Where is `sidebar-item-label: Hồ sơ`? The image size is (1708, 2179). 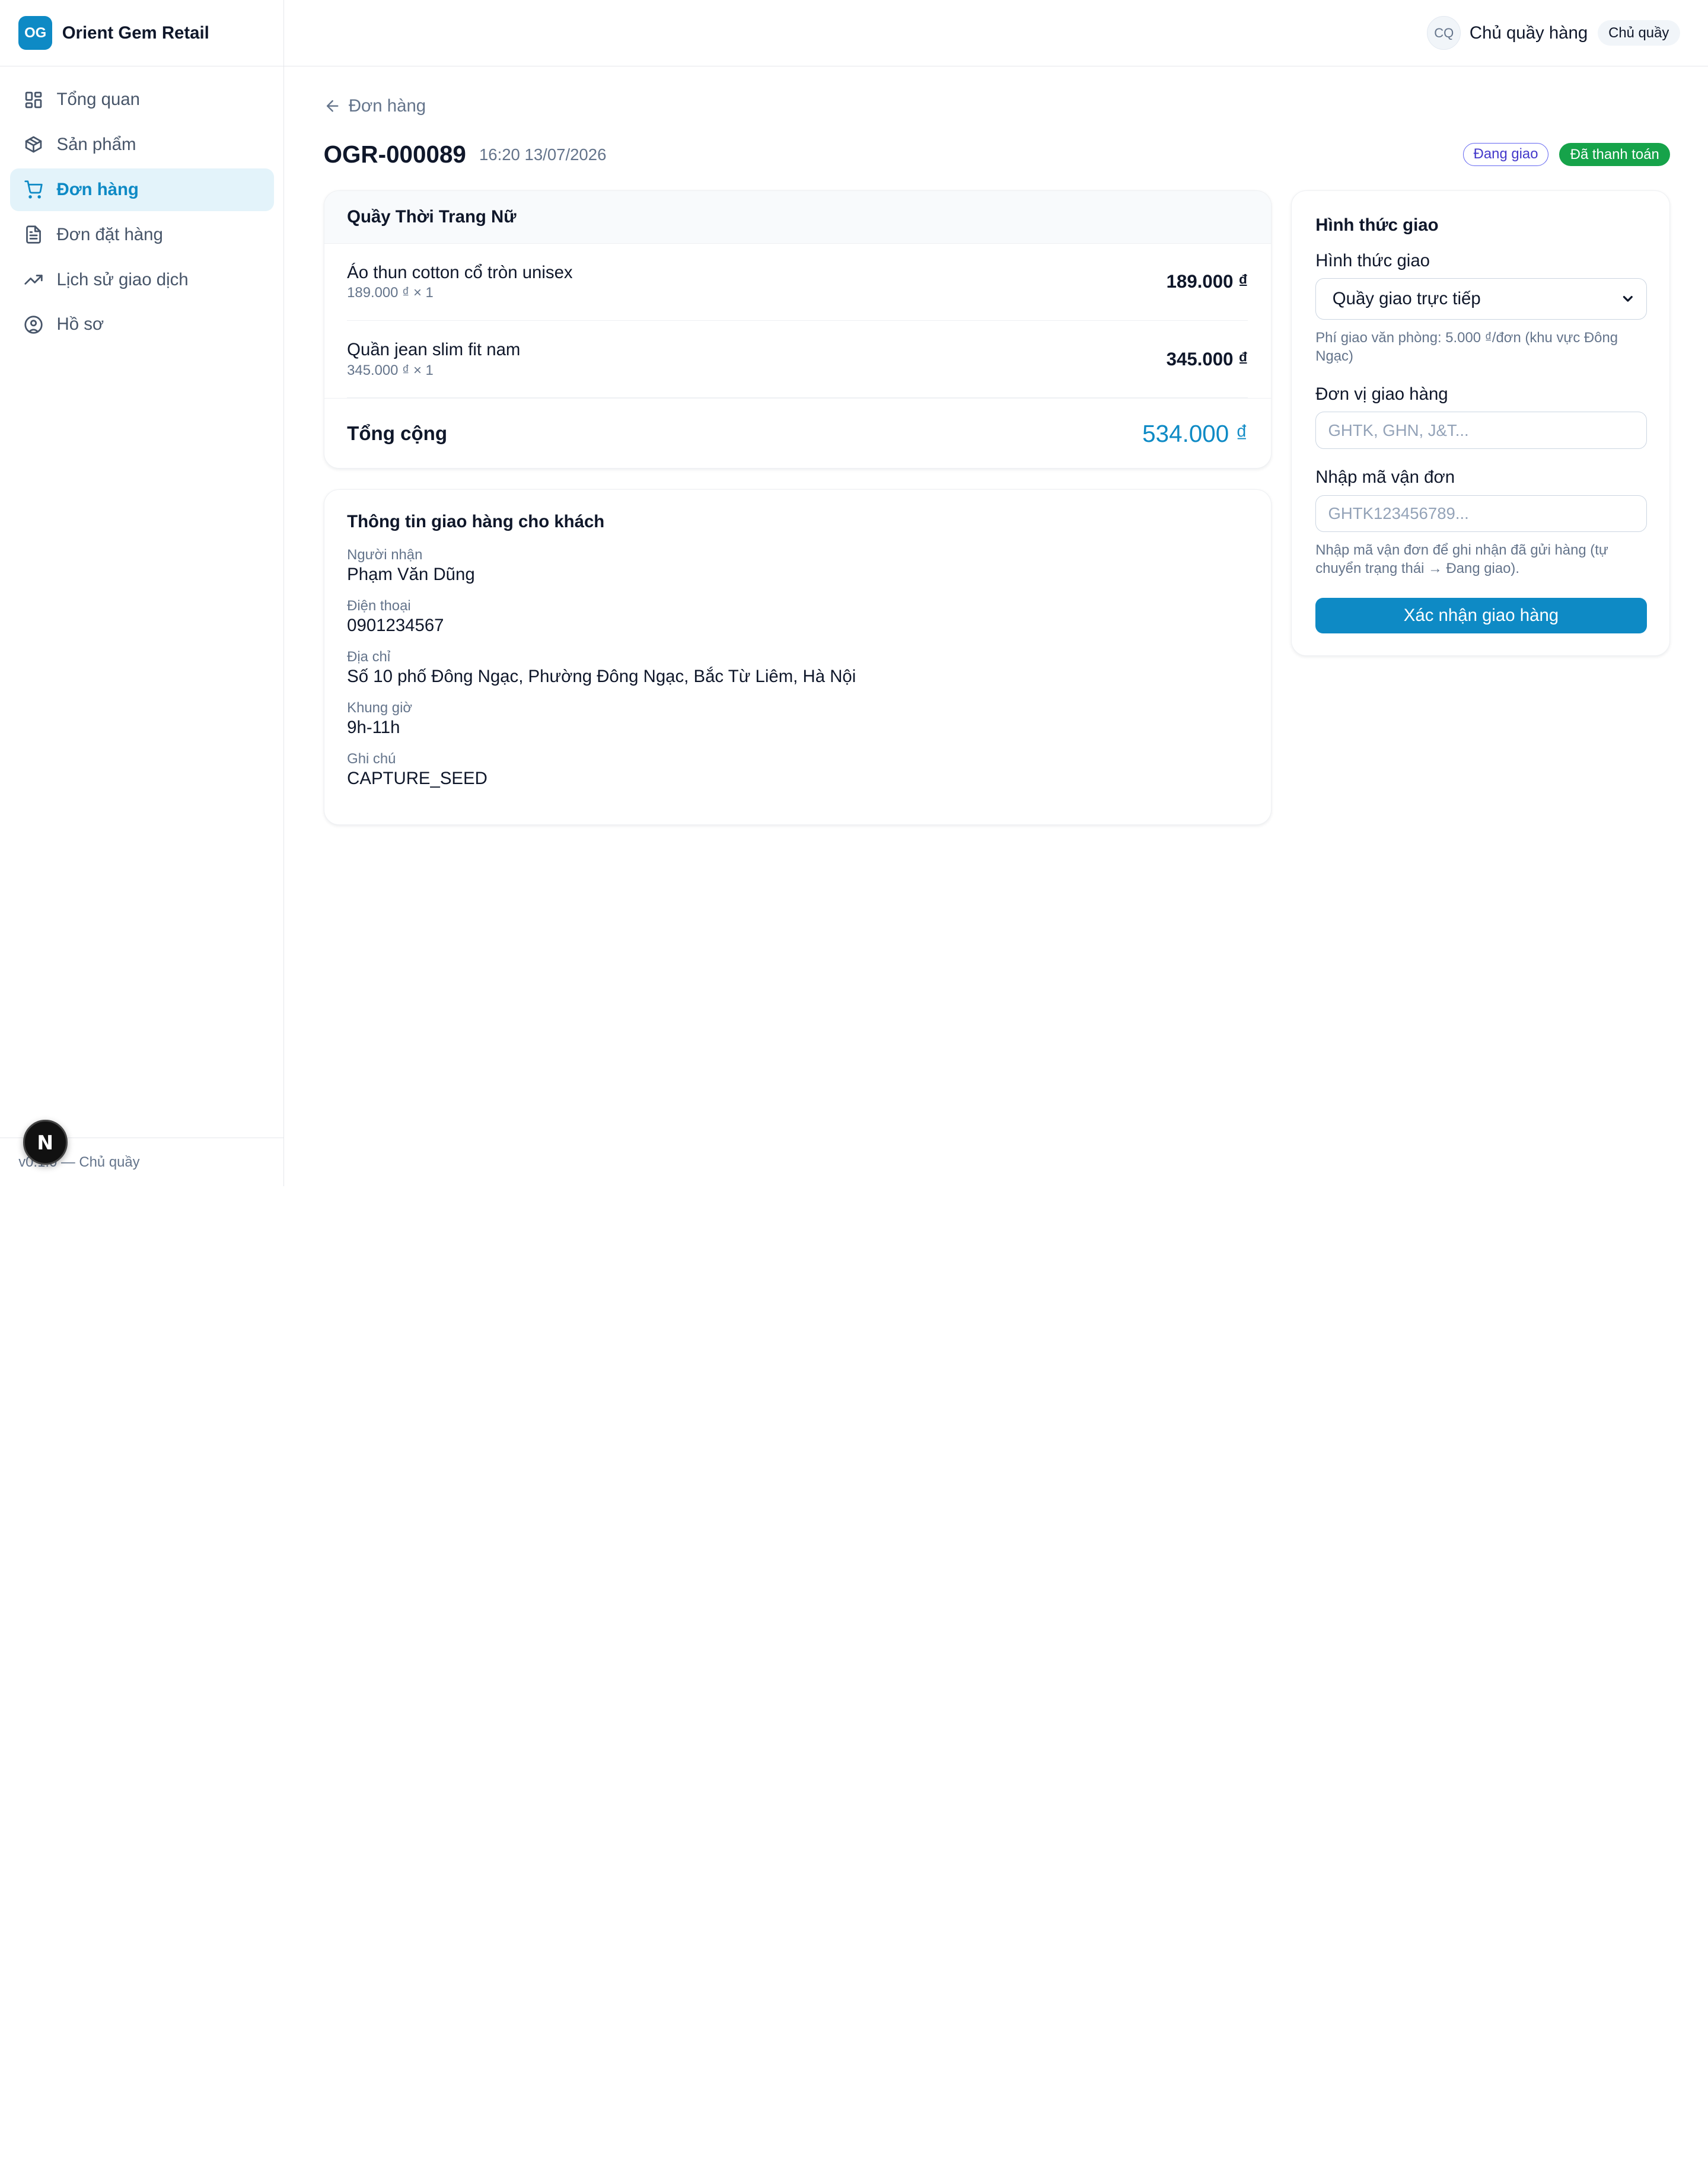 sidebar-item-label: Hồ sơ is located at coordinates (80, 325).